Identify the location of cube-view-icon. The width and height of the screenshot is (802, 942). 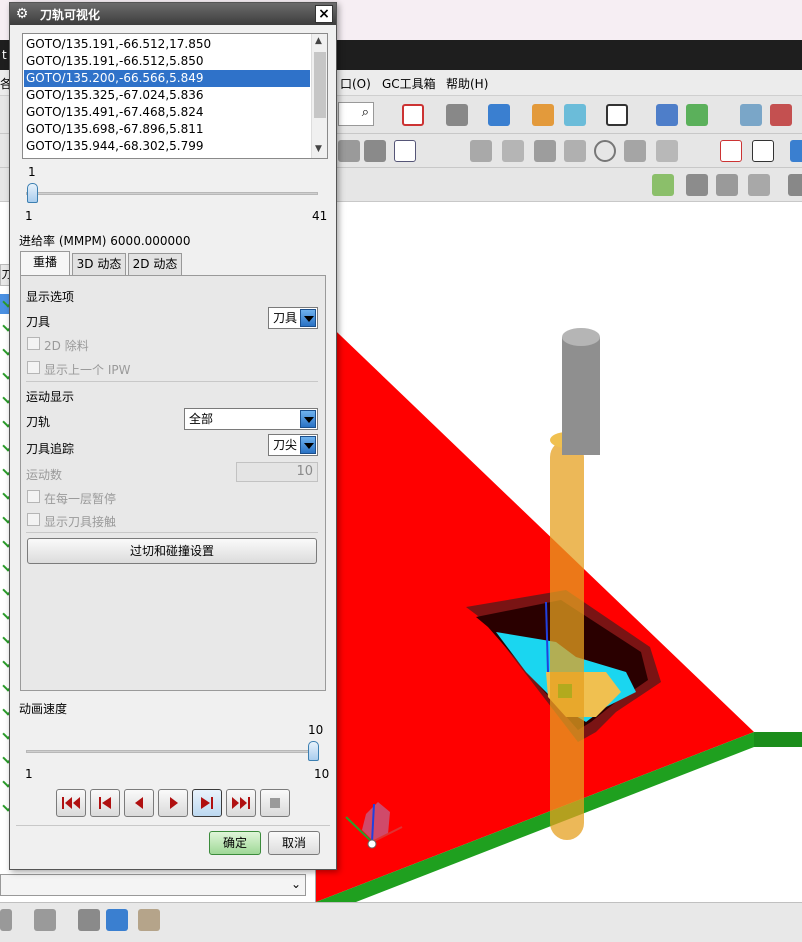
(499, 115).